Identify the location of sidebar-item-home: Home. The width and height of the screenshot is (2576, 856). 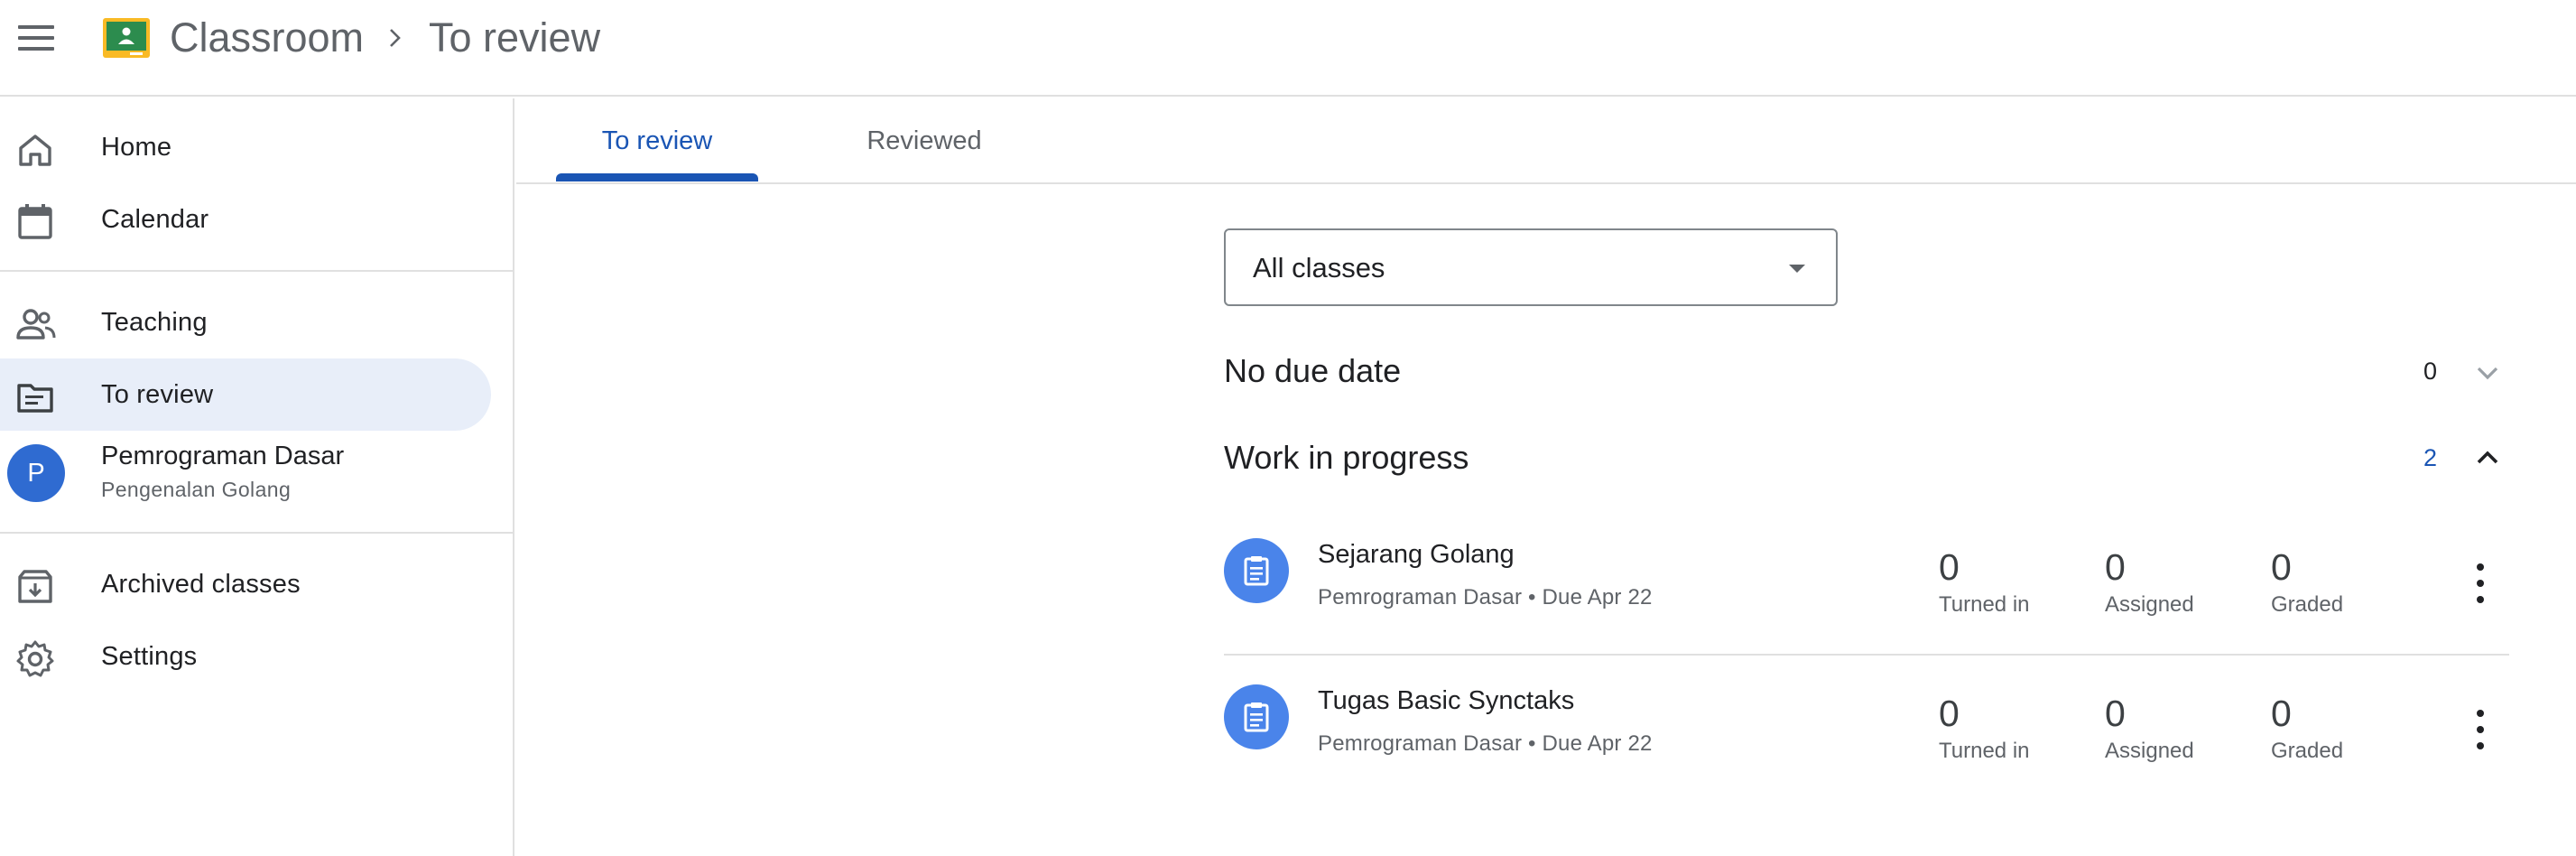
(245, 147).